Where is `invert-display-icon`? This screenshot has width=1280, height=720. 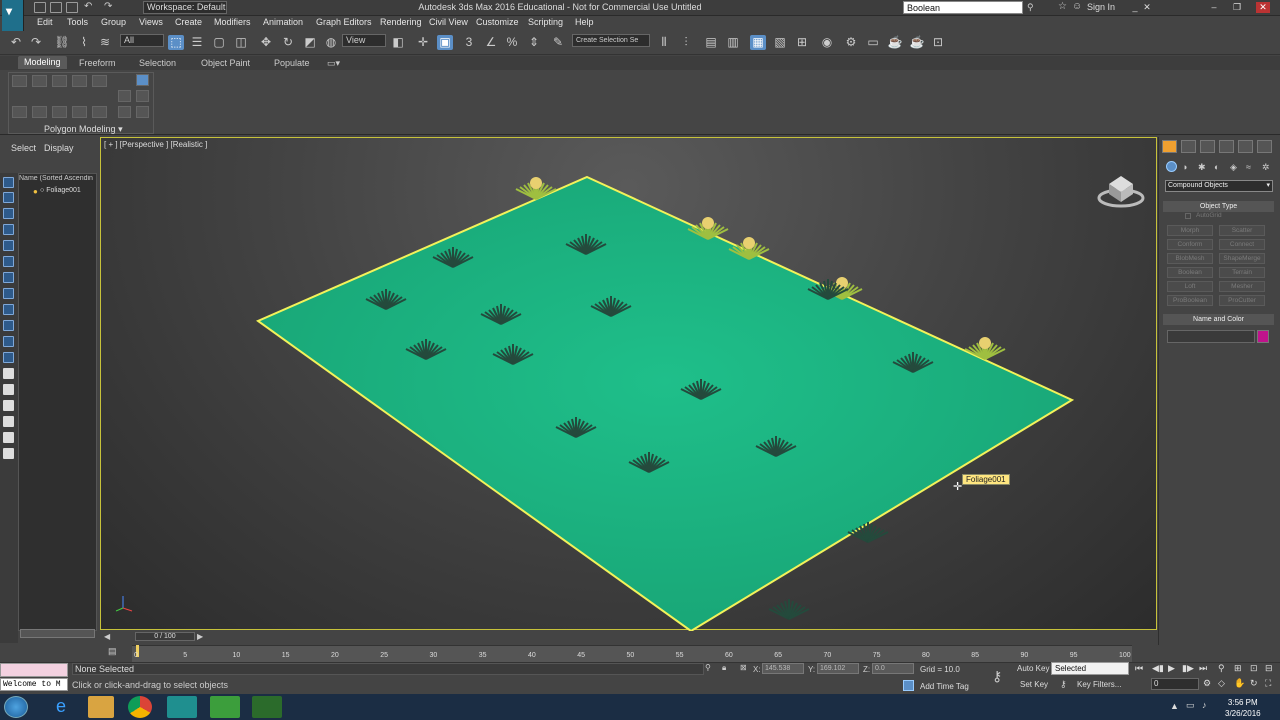
invert-display-icon is located at coordinates (8, 213).